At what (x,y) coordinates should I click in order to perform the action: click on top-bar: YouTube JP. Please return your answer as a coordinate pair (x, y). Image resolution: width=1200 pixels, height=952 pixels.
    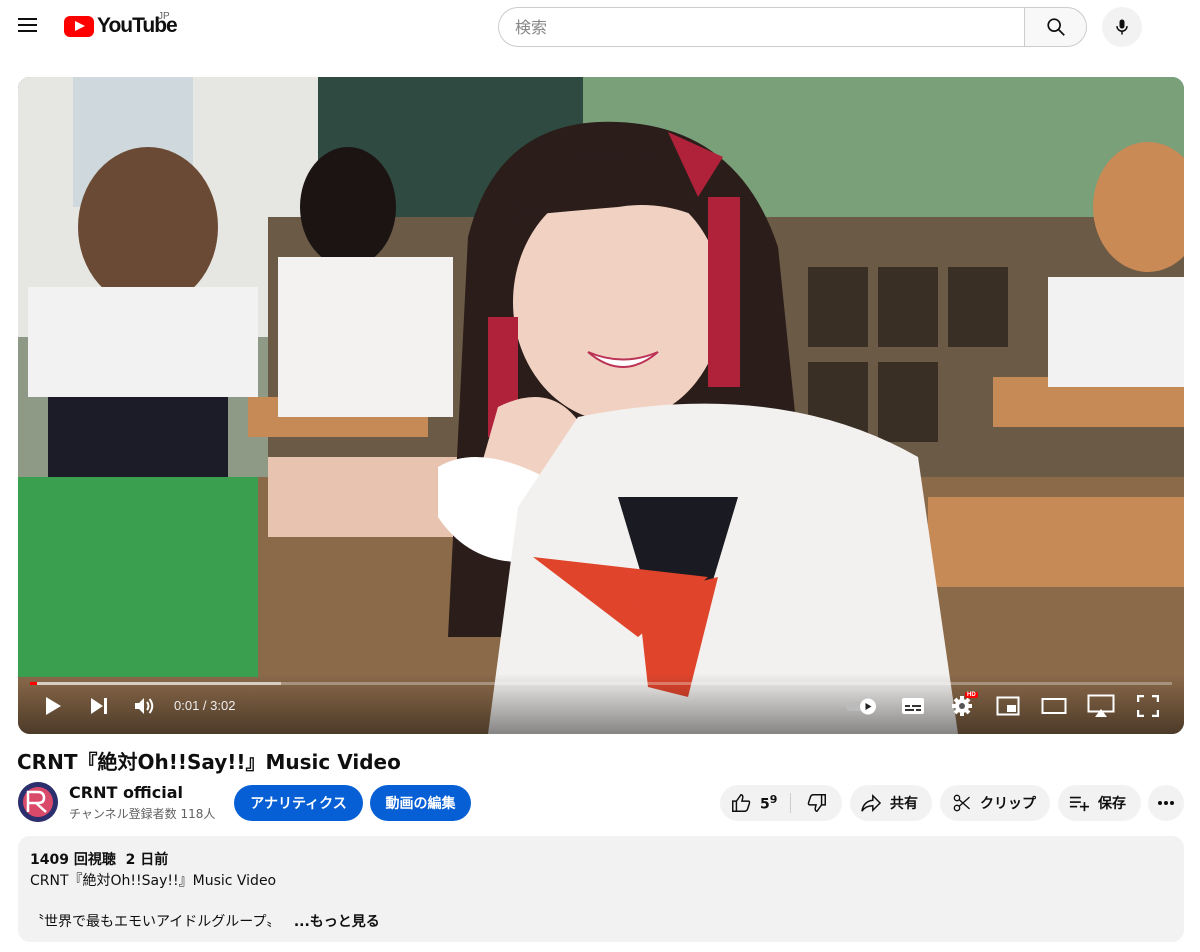
    Looking at the image, I should click on (600, 28).